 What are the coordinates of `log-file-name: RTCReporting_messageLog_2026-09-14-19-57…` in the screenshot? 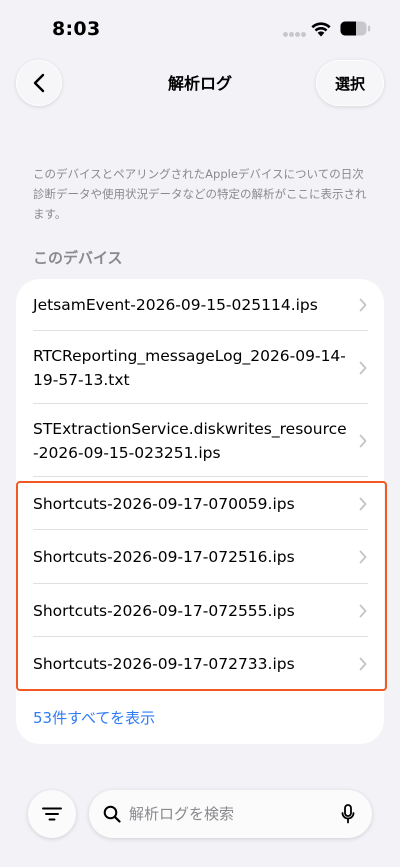 It's located at (189, 368).